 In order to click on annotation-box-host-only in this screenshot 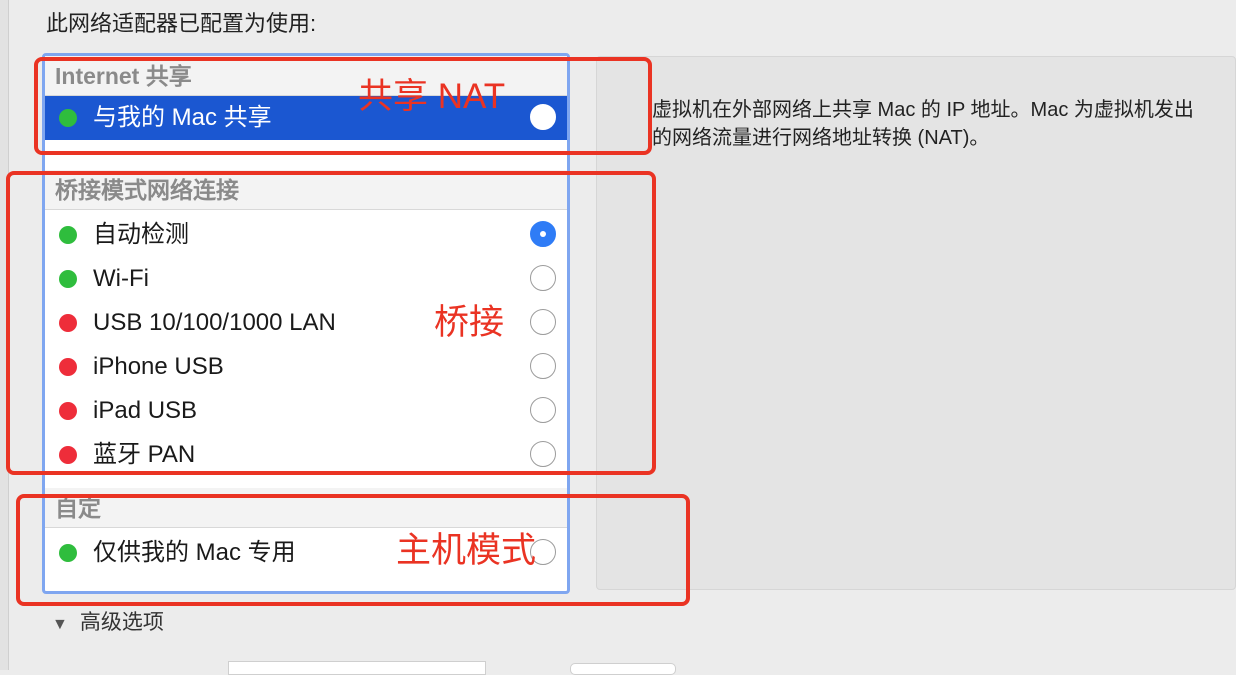, I will do `click(353, 550)`.